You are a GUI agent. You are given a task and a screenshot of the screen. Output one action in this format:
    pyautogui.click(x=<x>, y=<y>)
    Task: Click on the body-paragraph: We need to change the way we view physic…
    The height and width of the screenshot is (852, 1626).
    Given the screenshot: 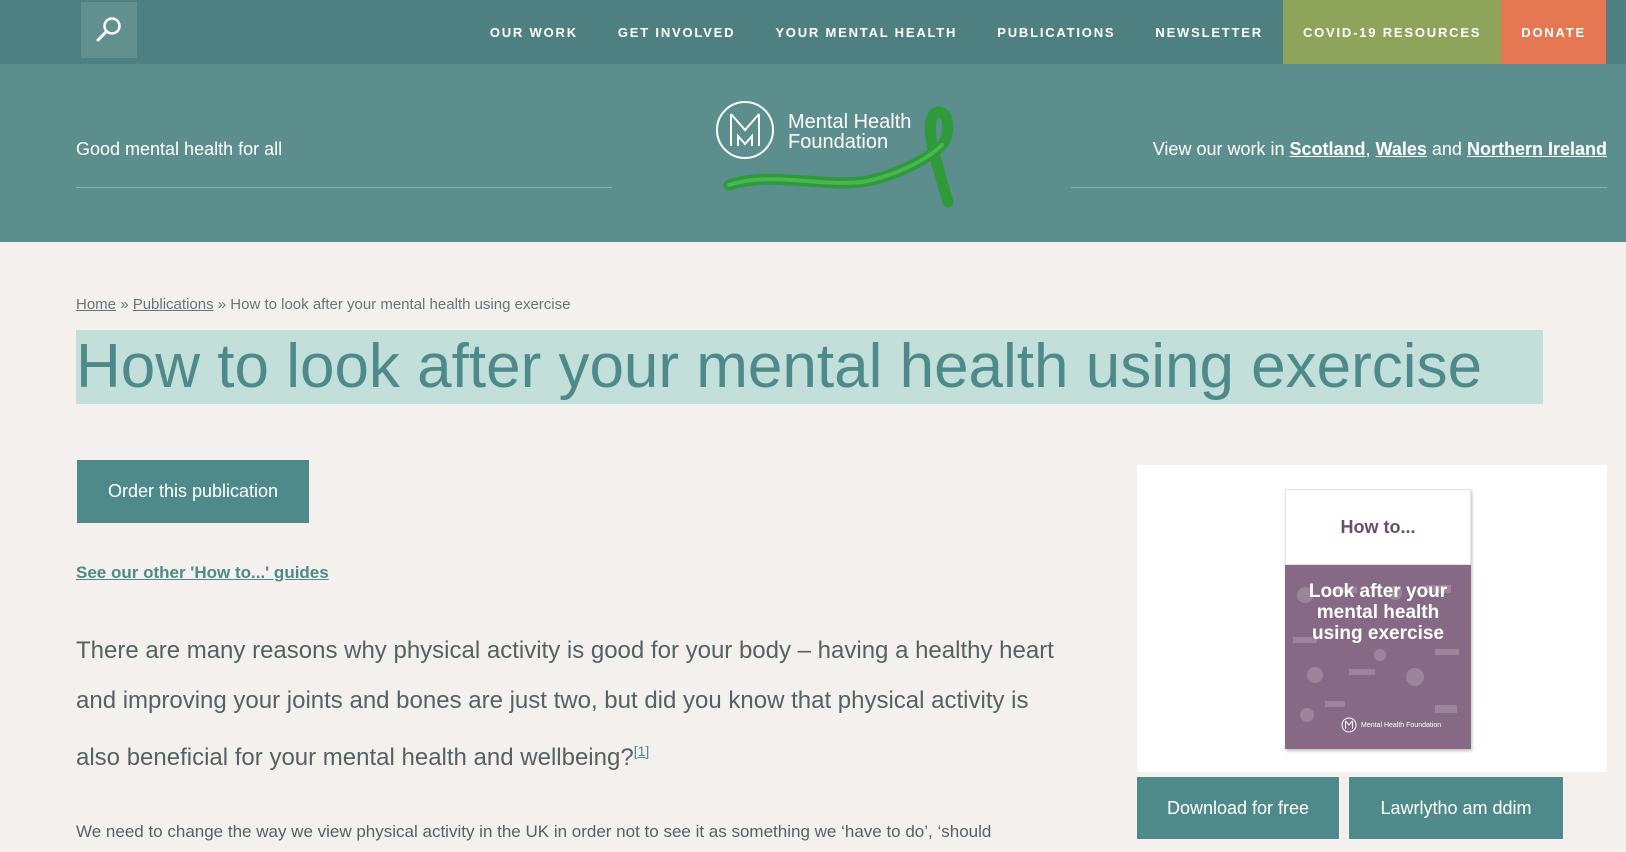 What is the action you would take?
    pyautogui.click(x=534, y=831)
    